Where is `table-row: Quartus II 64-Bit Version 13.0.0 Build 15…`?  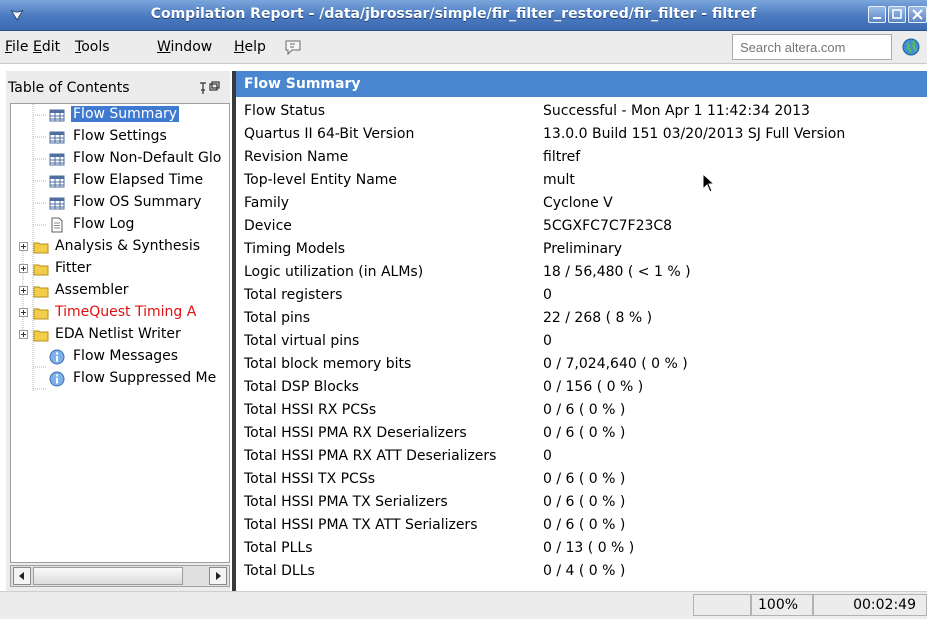 table-row: Quartus II 64-Bit Version 13.0.0 Build 15… is located at coordinates (545, 134).